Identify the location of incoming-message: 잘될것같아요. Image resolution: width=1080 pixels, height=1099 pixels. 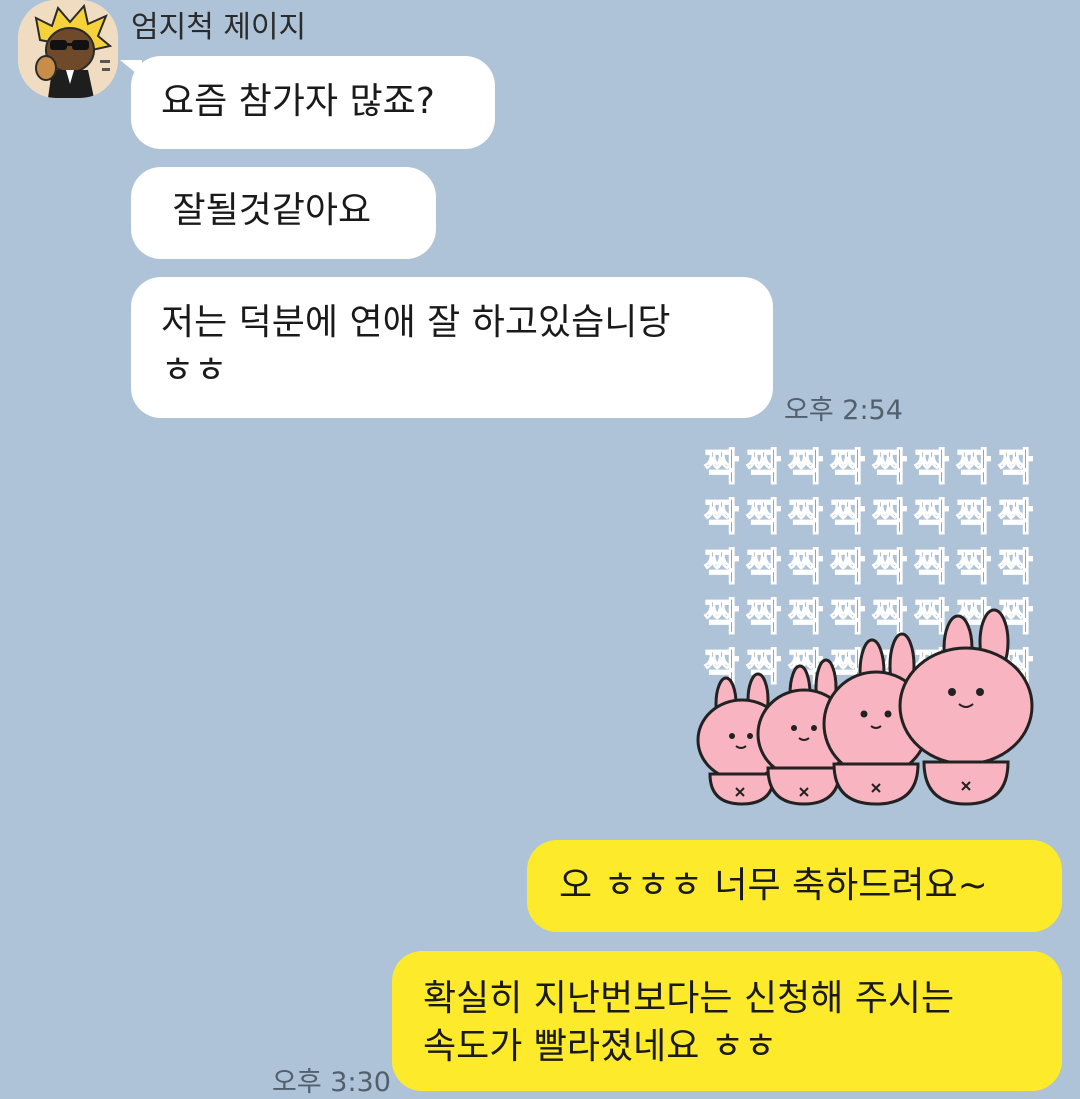
(283, 213).